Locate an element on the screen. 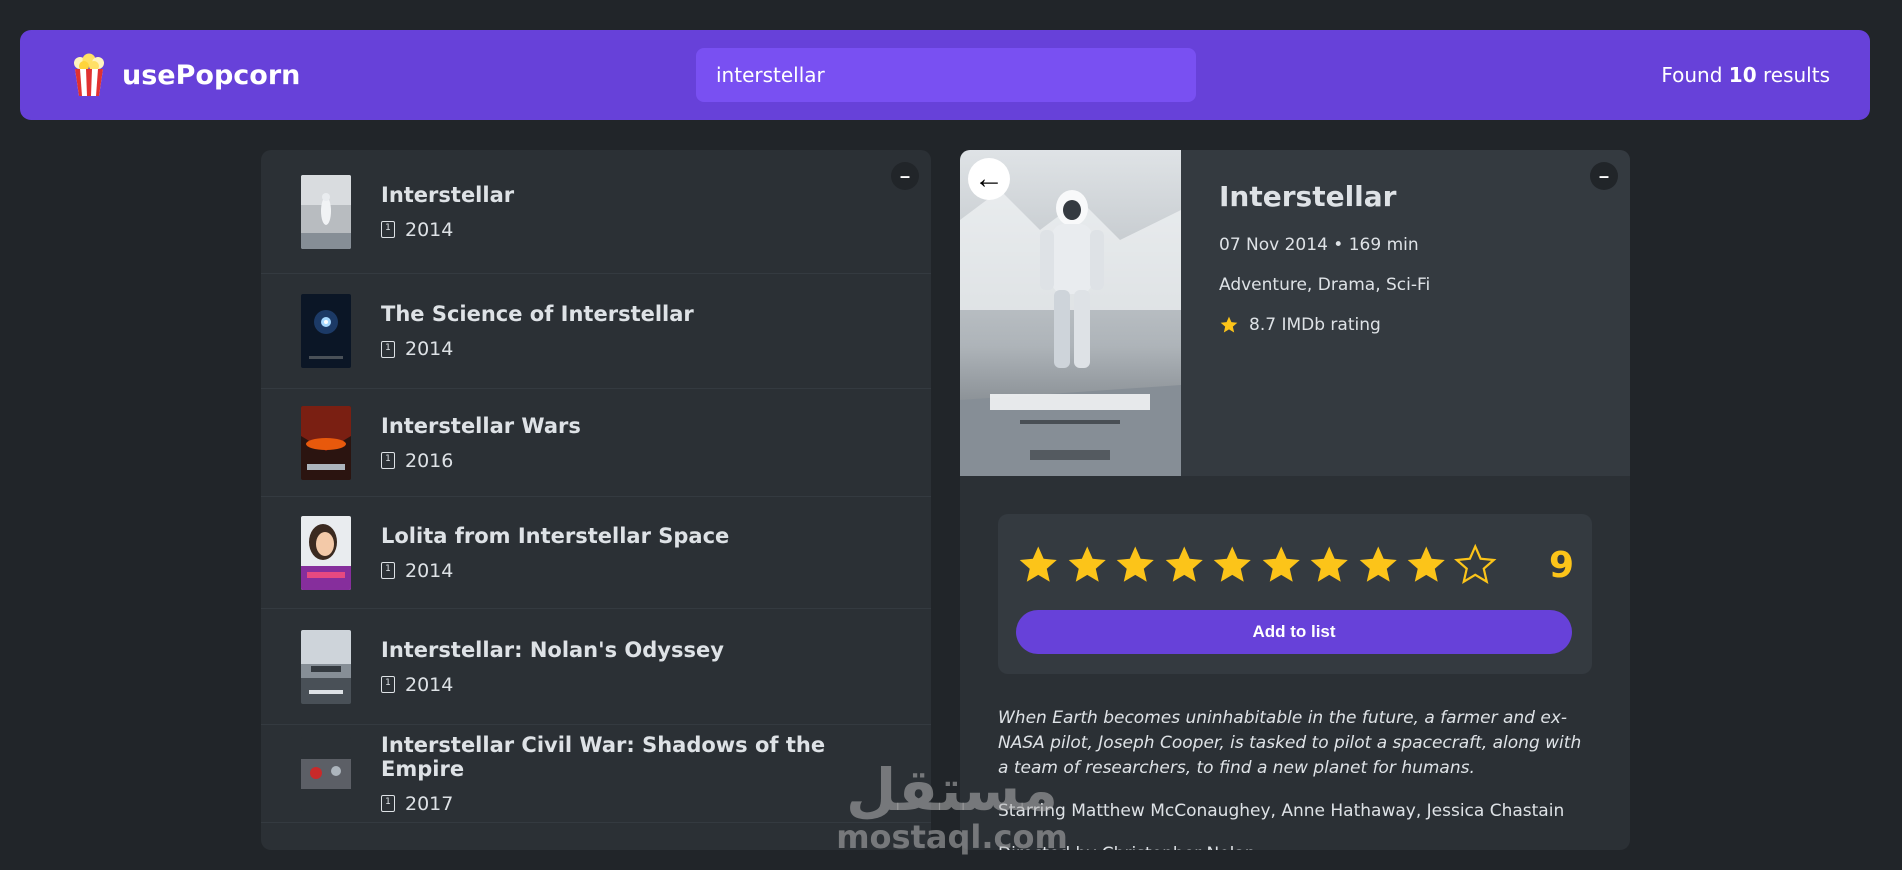 The height and width of the screenshot is (870, 1902). list-toggle-button: – is located at coordinates (905, 176).